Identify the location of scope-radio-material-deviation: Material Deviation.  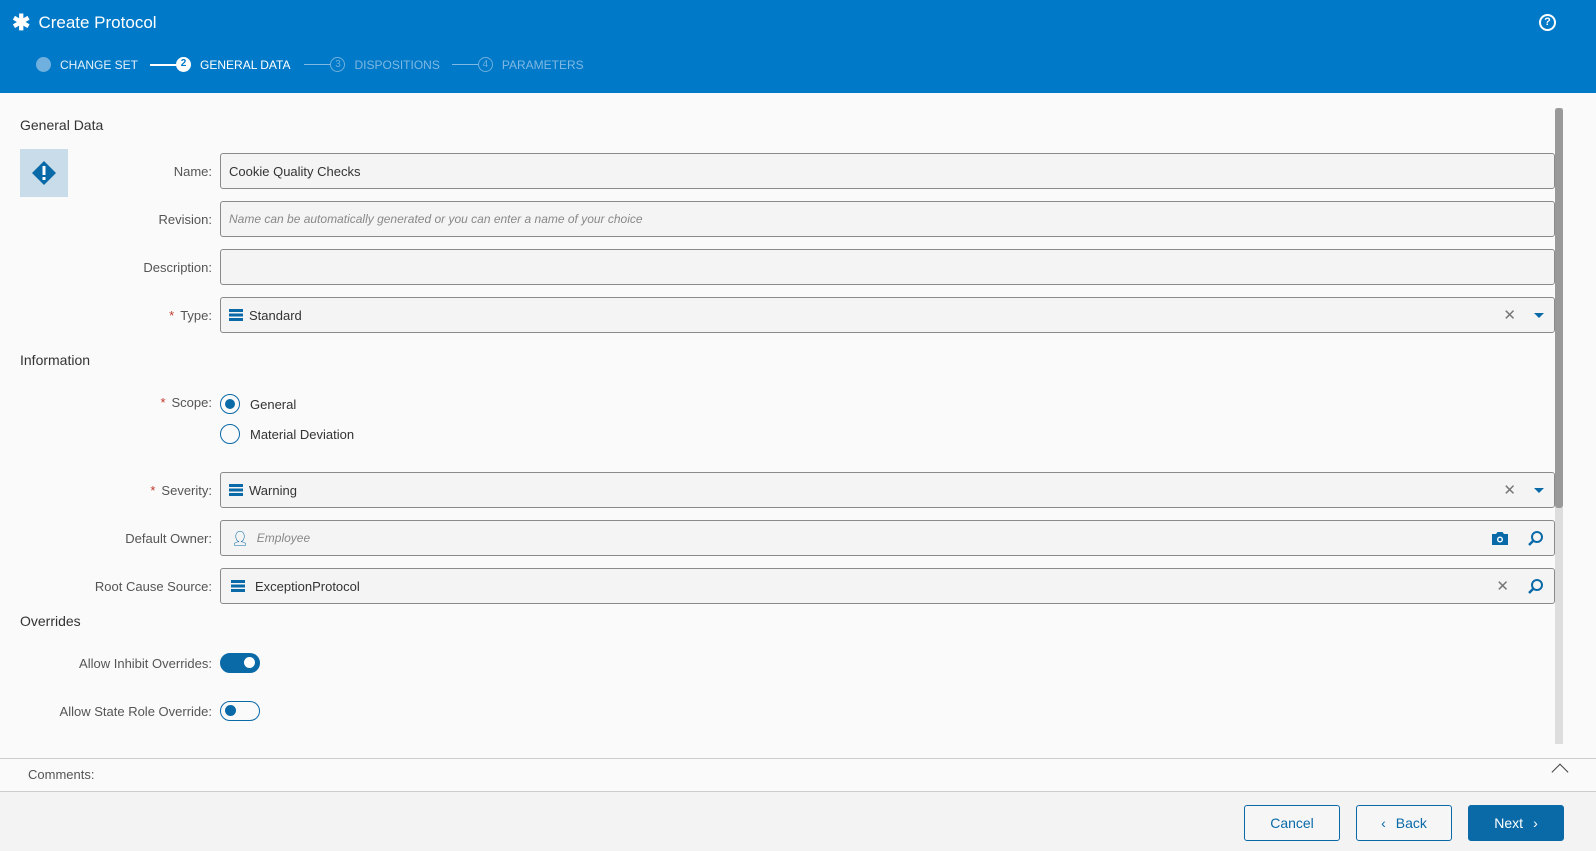
(287, 434).